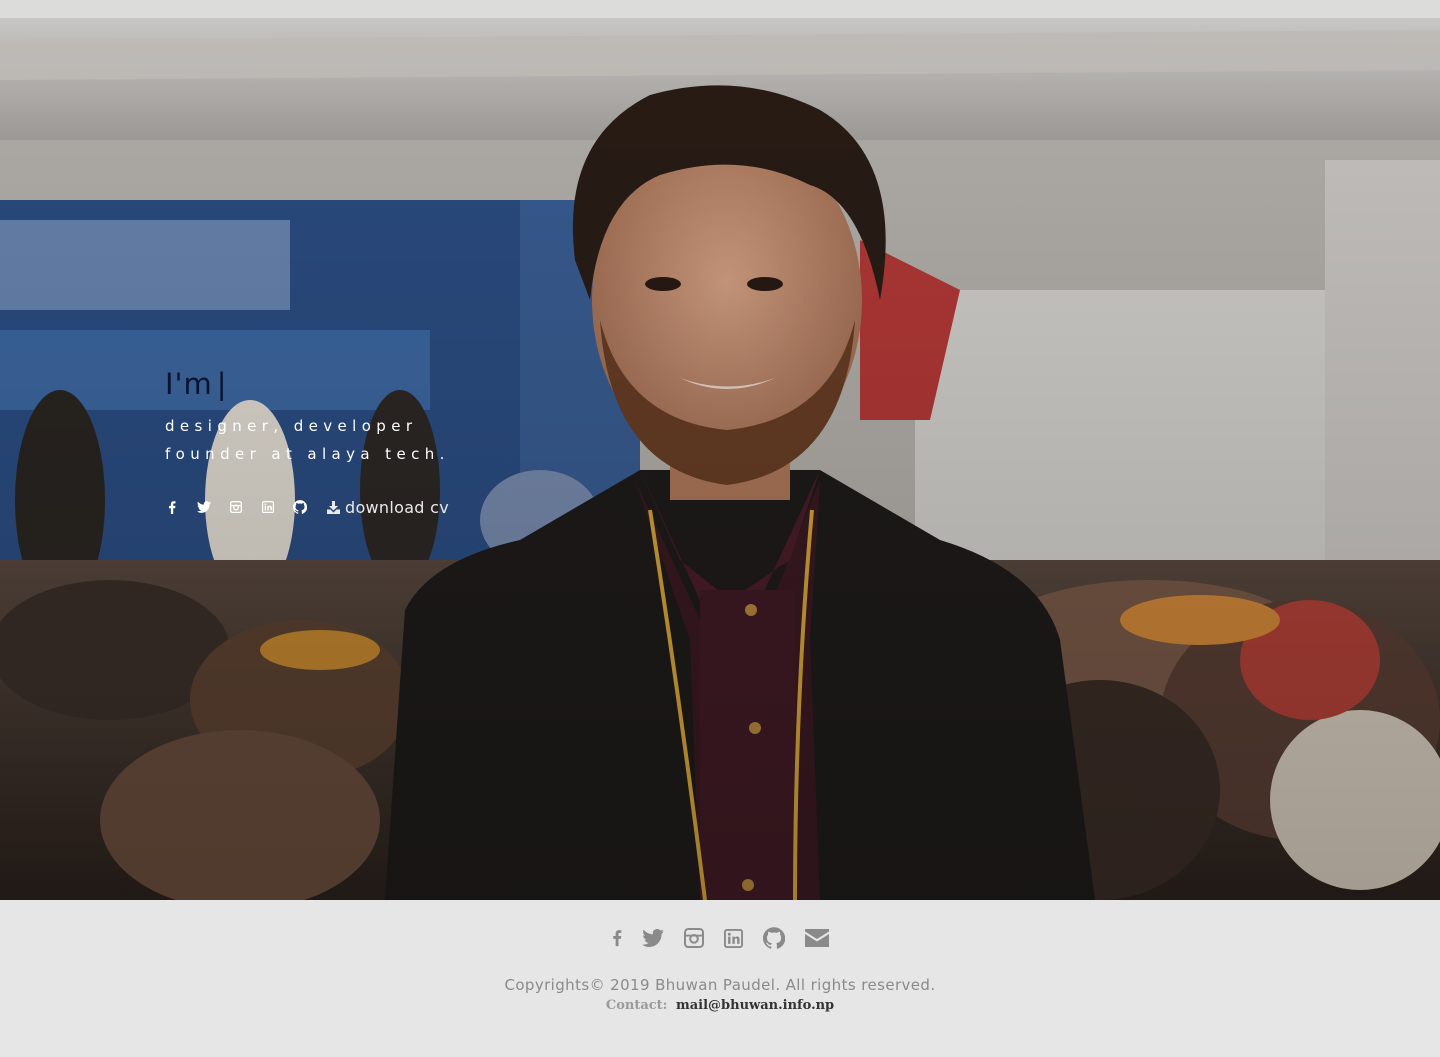 The width and height of the screenshot is (1440, 1057). Describe the element at coordinates (222, 384) in the screenshot. I see `typing-cursor: |` at that location.